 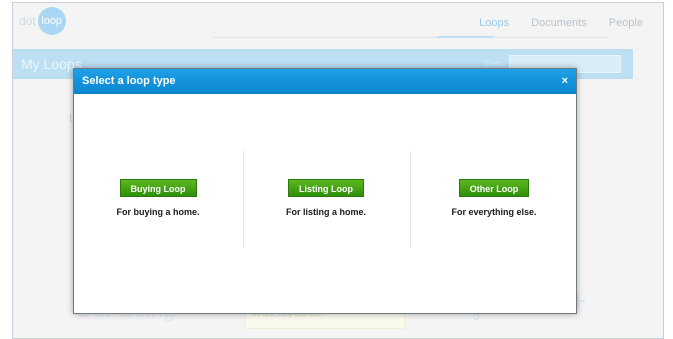 I want to click on view-label: View, so click(x=493, y=63).